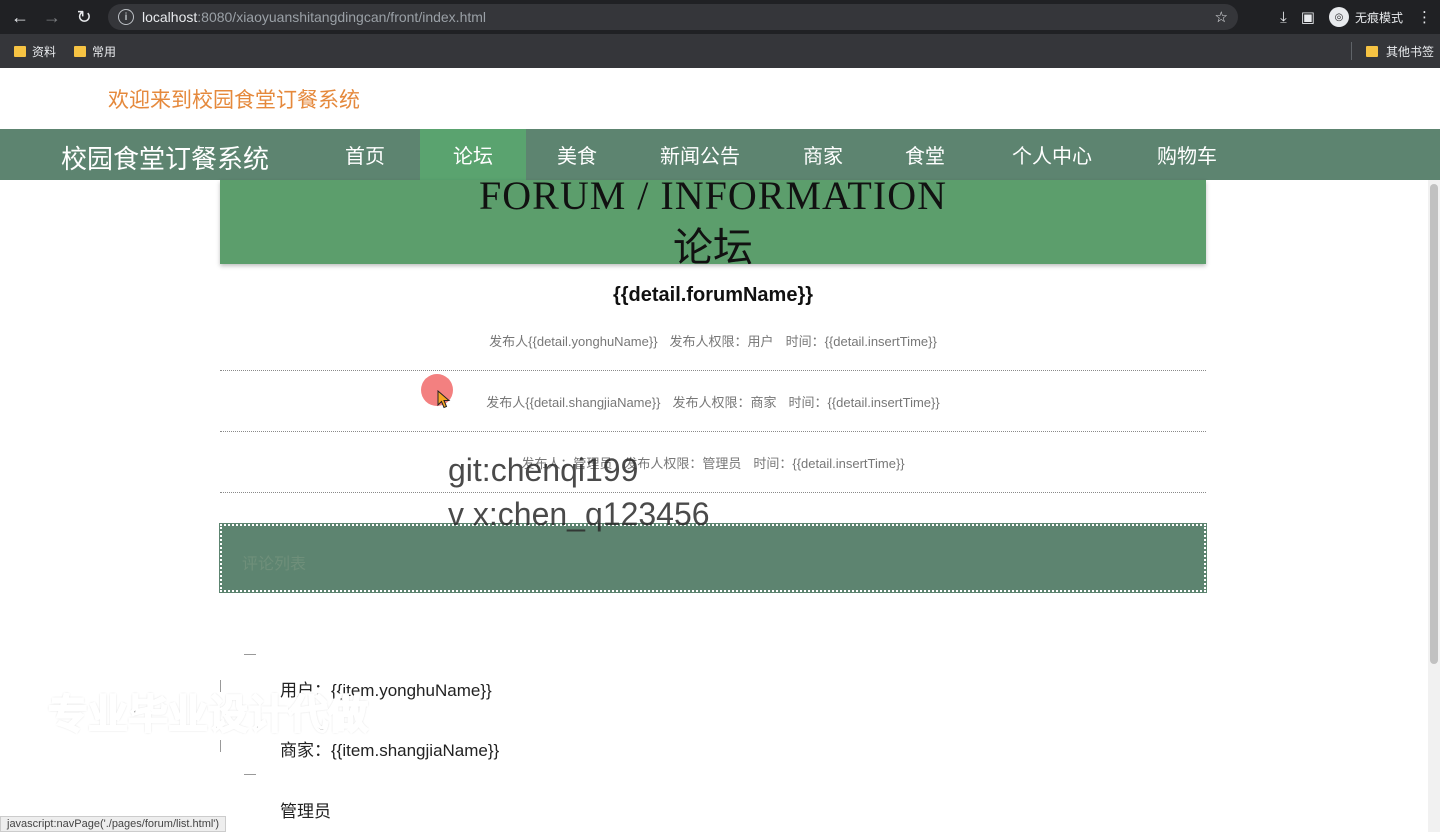 The height and width of the screenshot is (832, 1440). I want to click on comment-item-admin: 管理员, so click(305, 811).